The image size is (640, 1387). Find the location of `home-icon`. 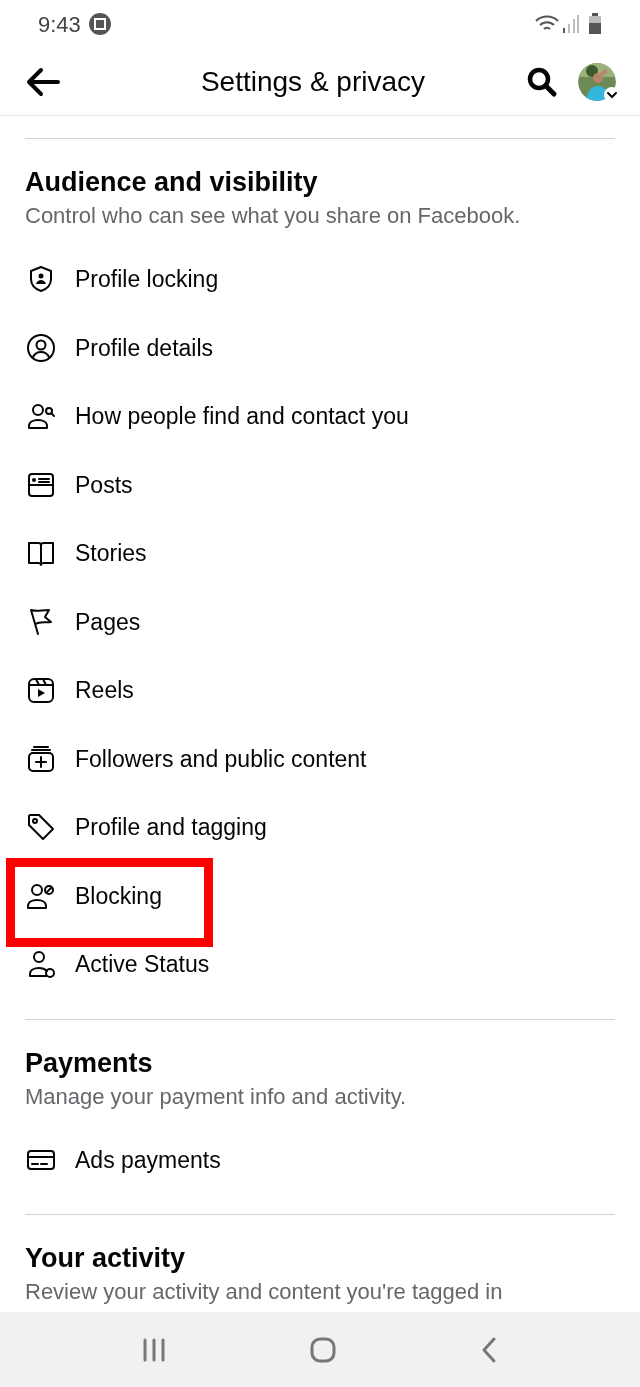

home-icon is located at coordinates (323, 1349).